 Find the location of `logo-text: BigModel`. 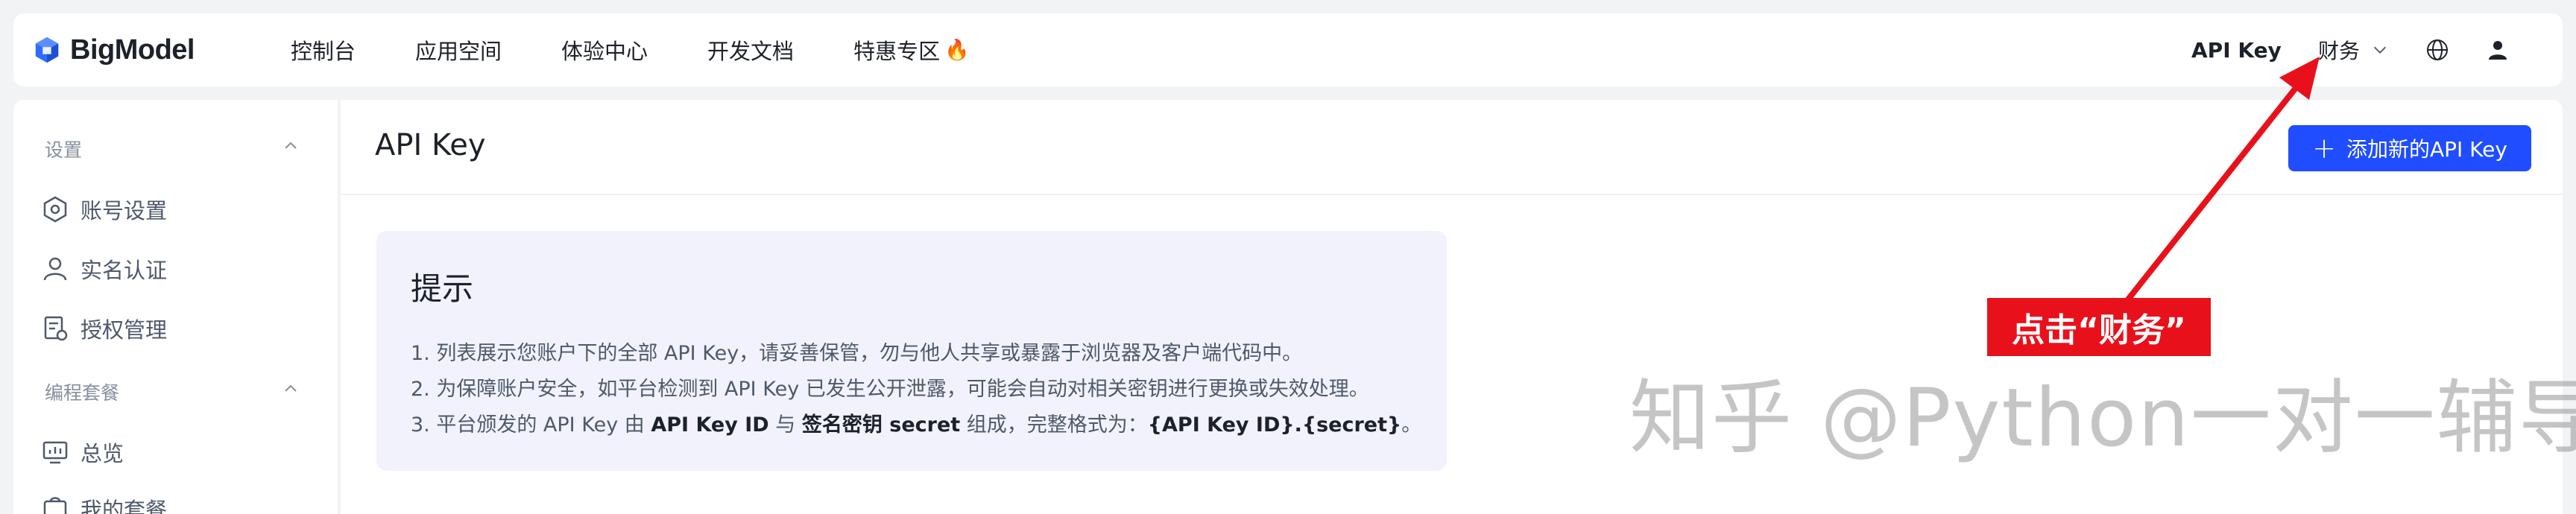

logo-text: BigModel is located at coordinates (132, 50).